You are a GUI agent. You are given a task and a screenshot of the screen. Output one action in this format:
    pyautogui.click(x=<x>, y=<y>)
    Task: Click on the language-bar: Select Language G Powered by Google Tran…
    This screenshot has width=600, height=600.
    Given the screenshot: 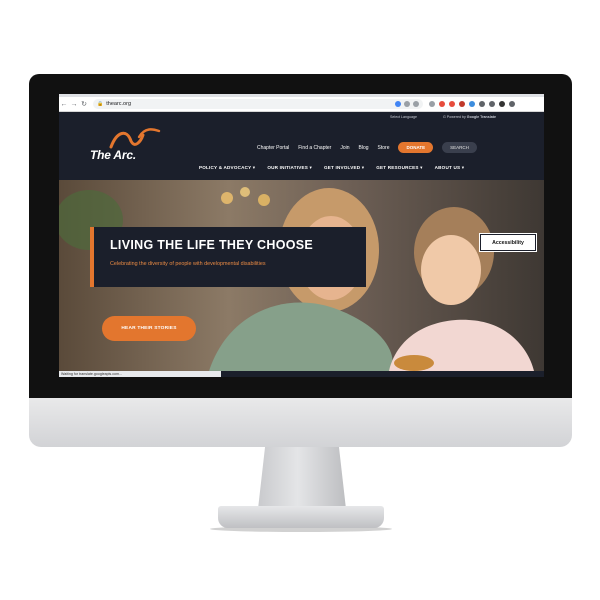 What is the action you would take?
    pyautogui.click(x=301, y=117)
    